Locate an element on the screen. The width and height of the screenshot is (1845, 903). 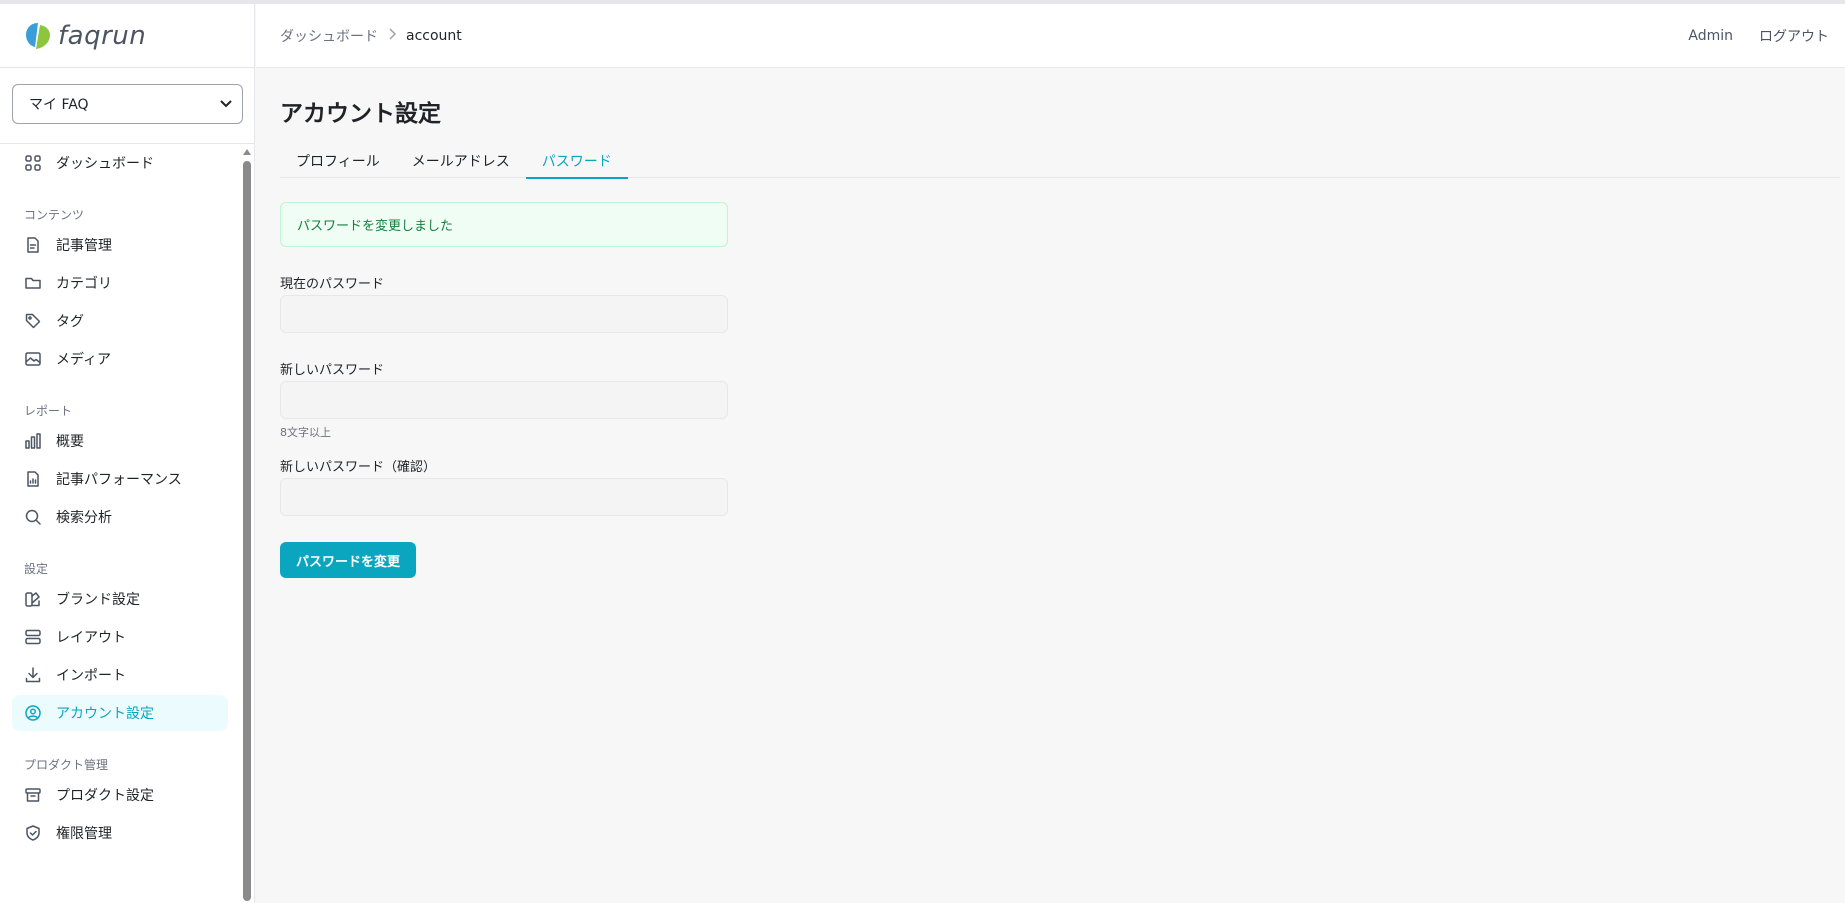
nav-section-heading: 設定 is located at coordinates (36, 569).